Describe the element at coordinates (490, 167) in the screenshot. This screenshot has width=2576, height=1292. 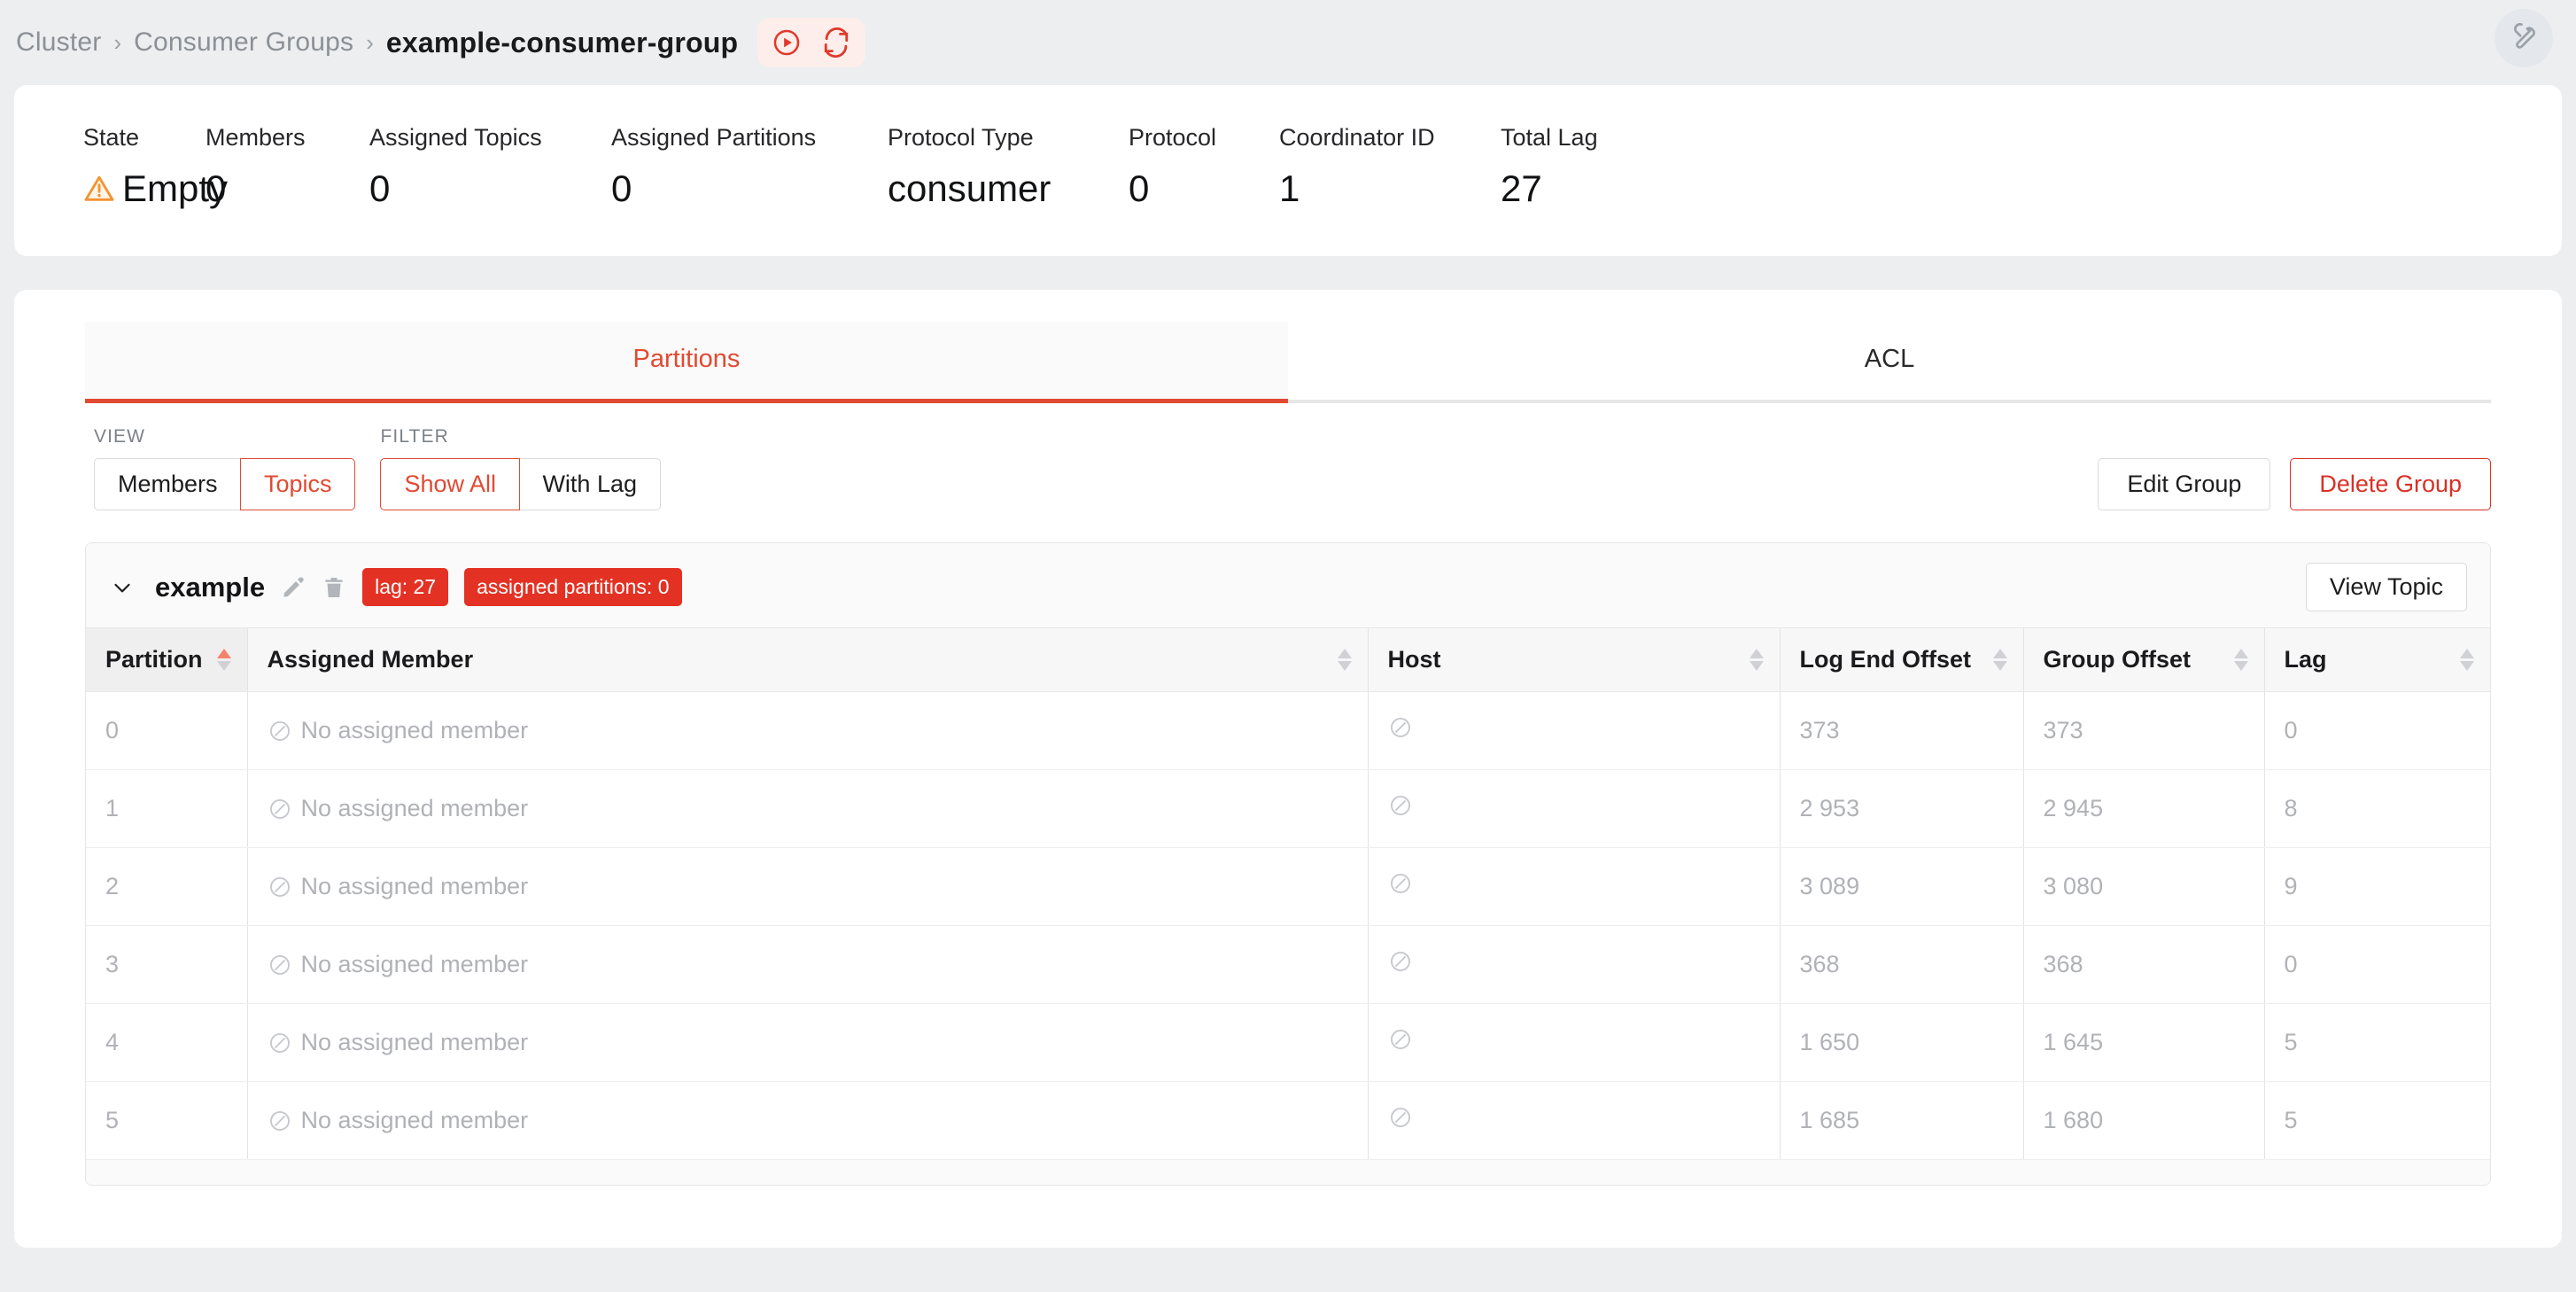
I see `stat-assigned-topics: Assigned Topics 0` at that location.